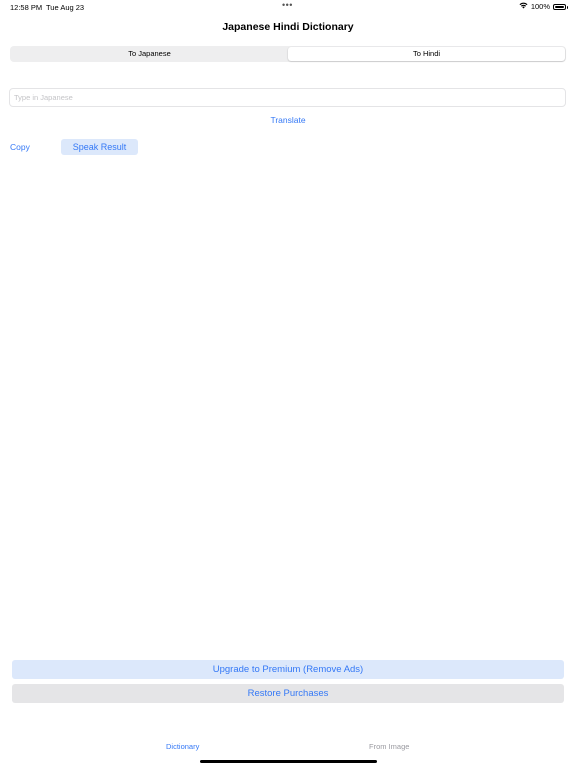  Describe the element at coordinates (540, 6) in the screenshot. I see `battery-percentage: 100%` at that location.